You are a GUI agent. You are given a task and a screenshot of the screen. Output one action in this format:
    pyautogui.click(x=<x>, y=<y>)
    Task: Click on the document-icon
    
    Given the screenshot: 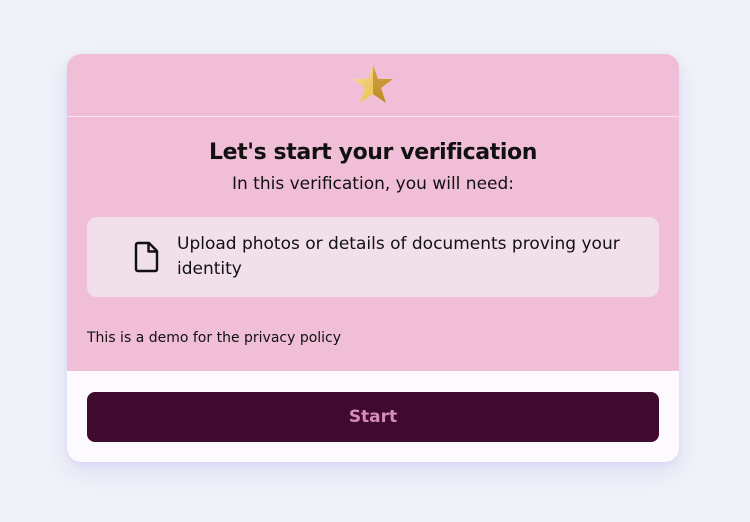 What is the action you would take?
    pyautogui.click(x=146, y=257)
    